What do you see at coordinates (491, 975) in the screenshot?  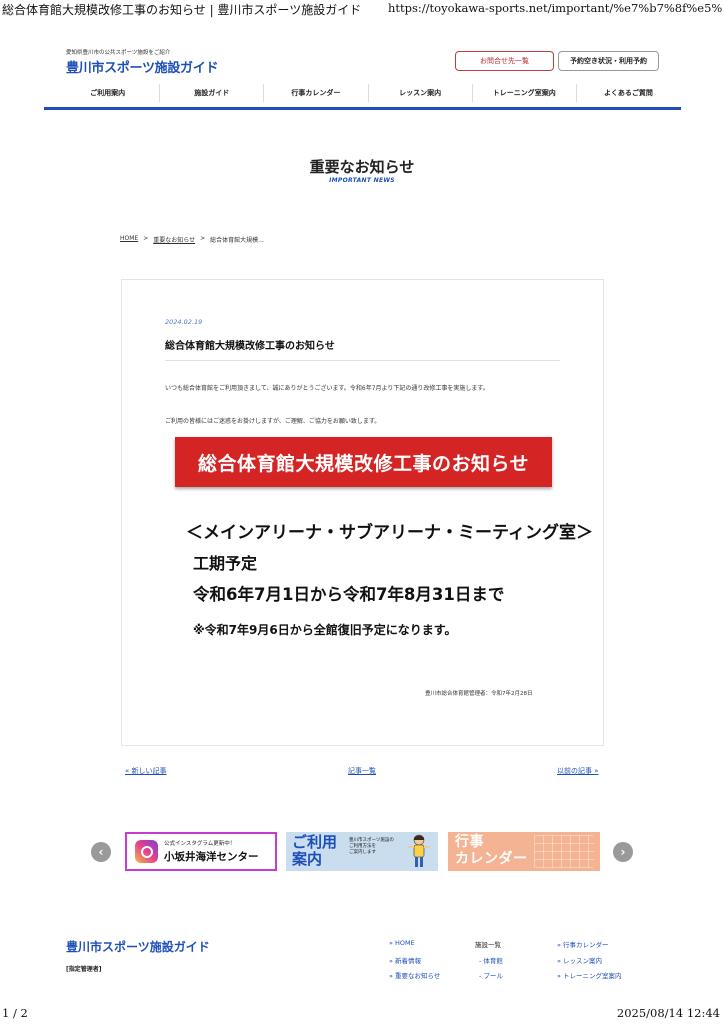 I see `footer-link-pool: - プール` at bounding box center [491, 975].